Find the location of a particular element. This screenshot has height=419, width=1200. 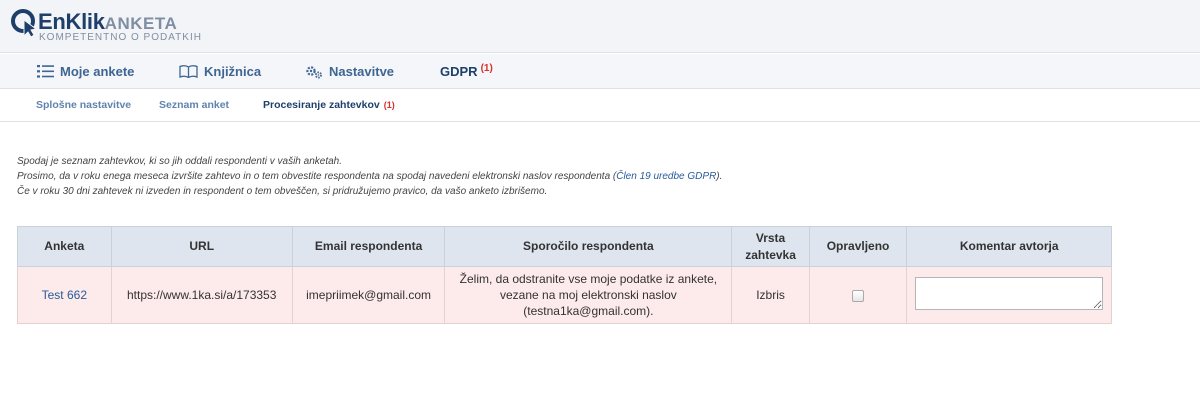

author-comment-textarea is located at coordinates (1009, 293).